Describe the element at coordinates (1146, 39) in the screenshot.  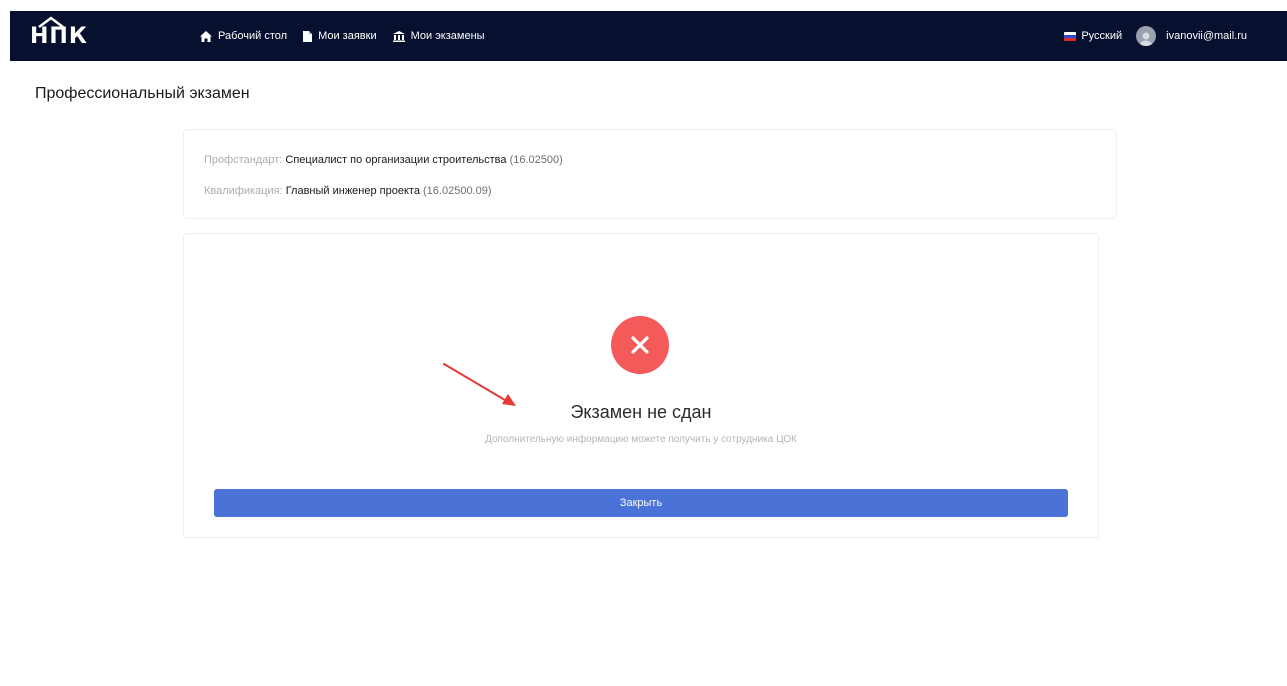
I see `user-icon` at that location.